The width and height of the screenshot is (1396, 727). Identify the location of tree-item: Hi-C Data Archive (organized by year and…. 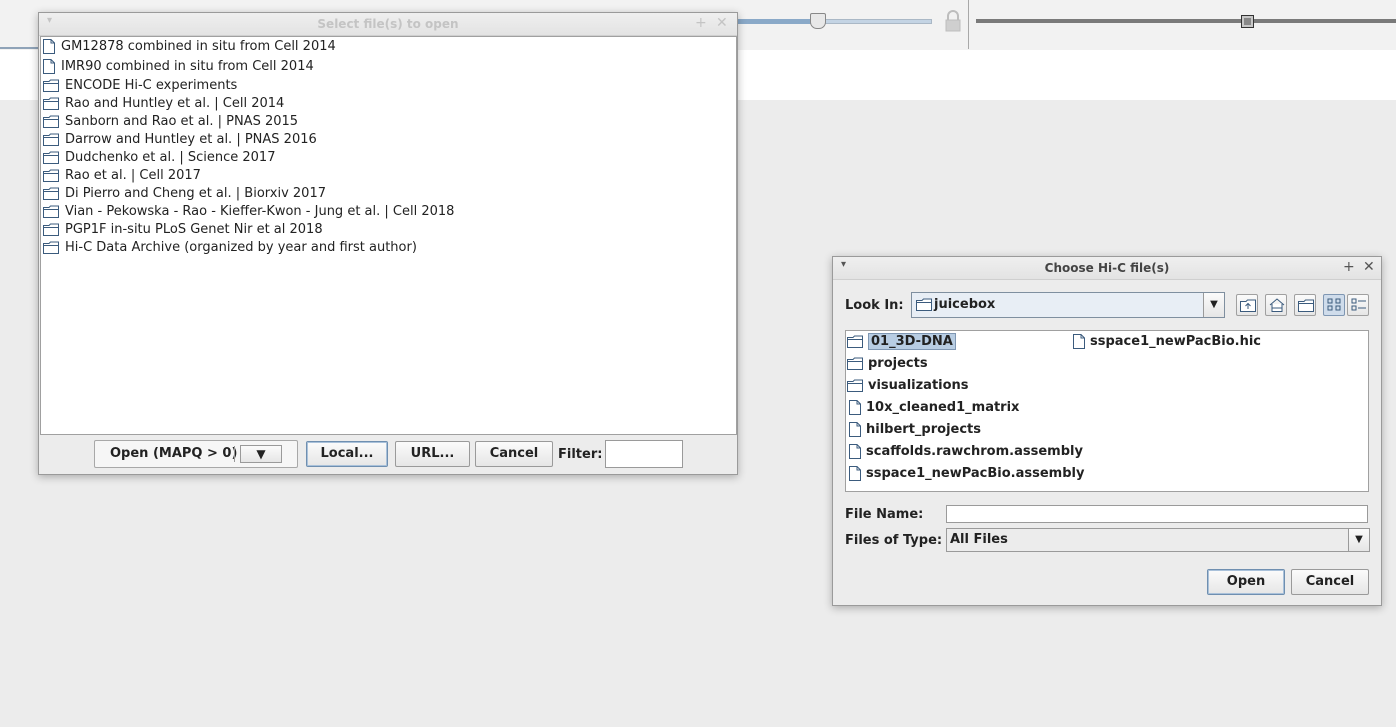
(230, 248).